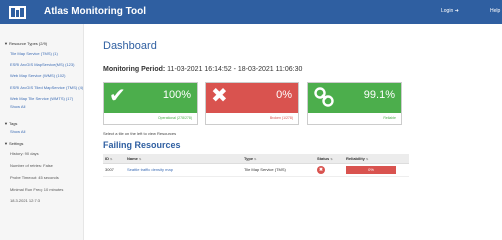 This screenshot has width=502, height=240. What do you see at coordinates (219, 96) in the screenshot?
I see `cross-icon: ✖` at bounding box center [219, 96].